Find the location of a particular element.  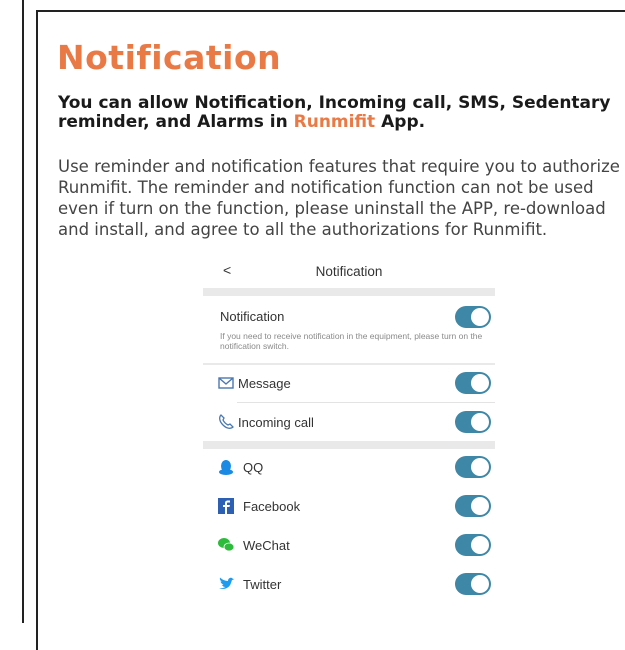

incoming-call-row: Incoming call is located at coordinates (349, 422).